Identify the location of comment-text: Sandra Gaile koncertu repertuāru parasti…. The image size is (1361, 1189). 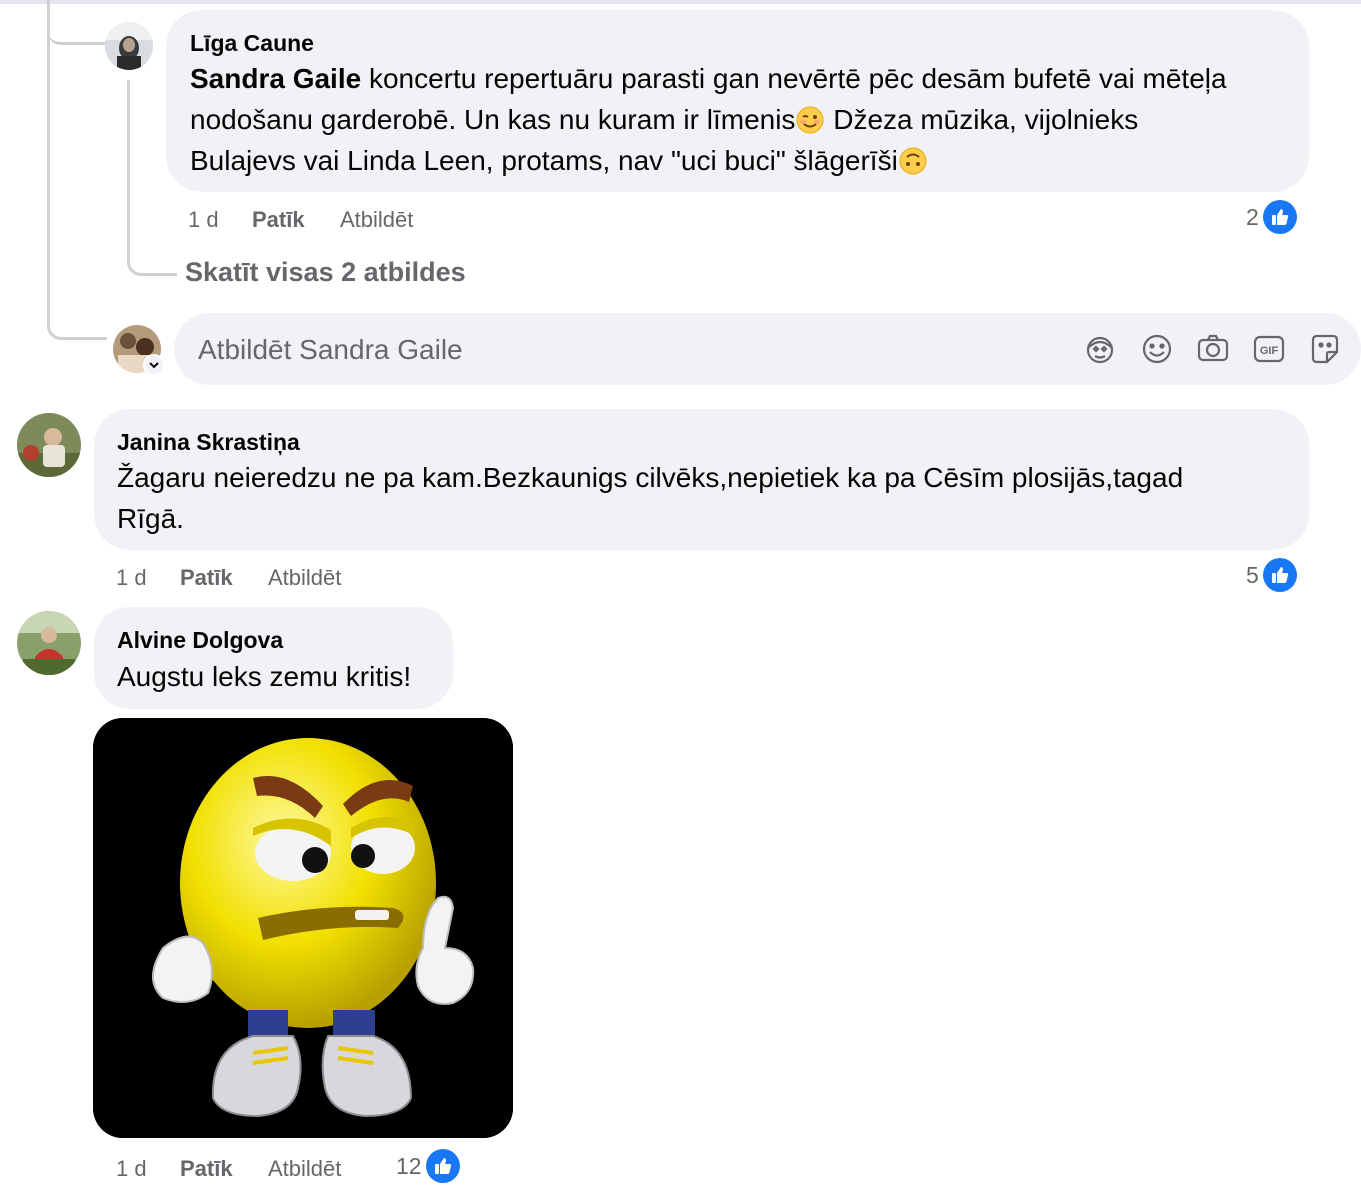
(708, 119).